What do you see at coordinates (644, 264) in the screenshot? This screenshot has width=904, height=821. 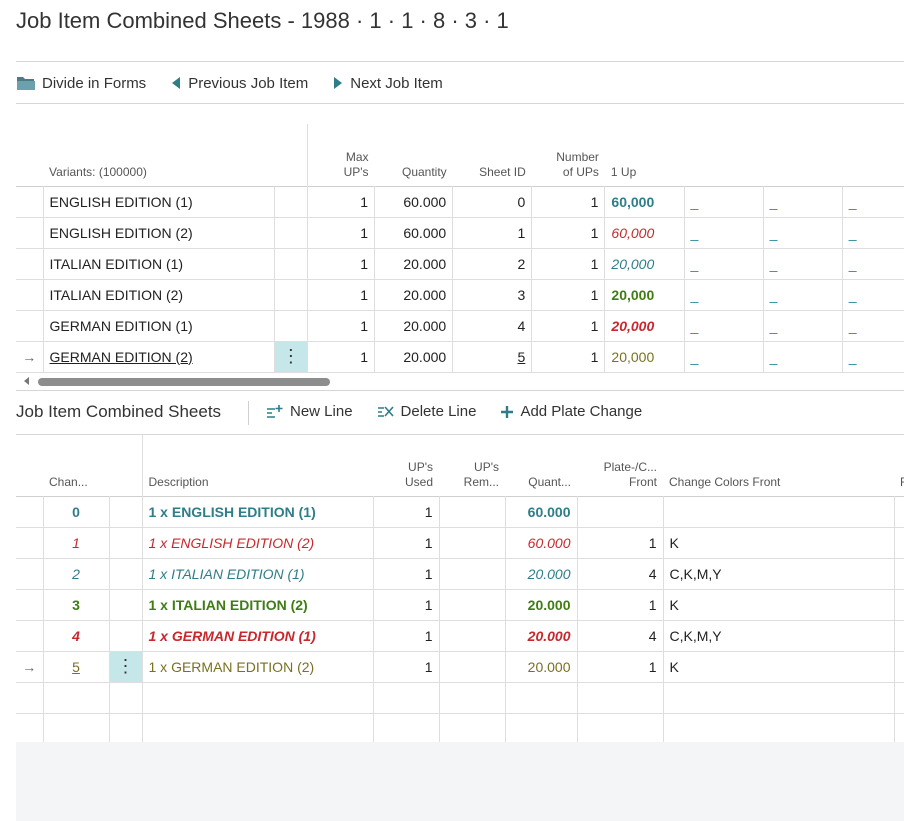 I see `one-up-cell: 20,000` at bounding box center [644, 264].